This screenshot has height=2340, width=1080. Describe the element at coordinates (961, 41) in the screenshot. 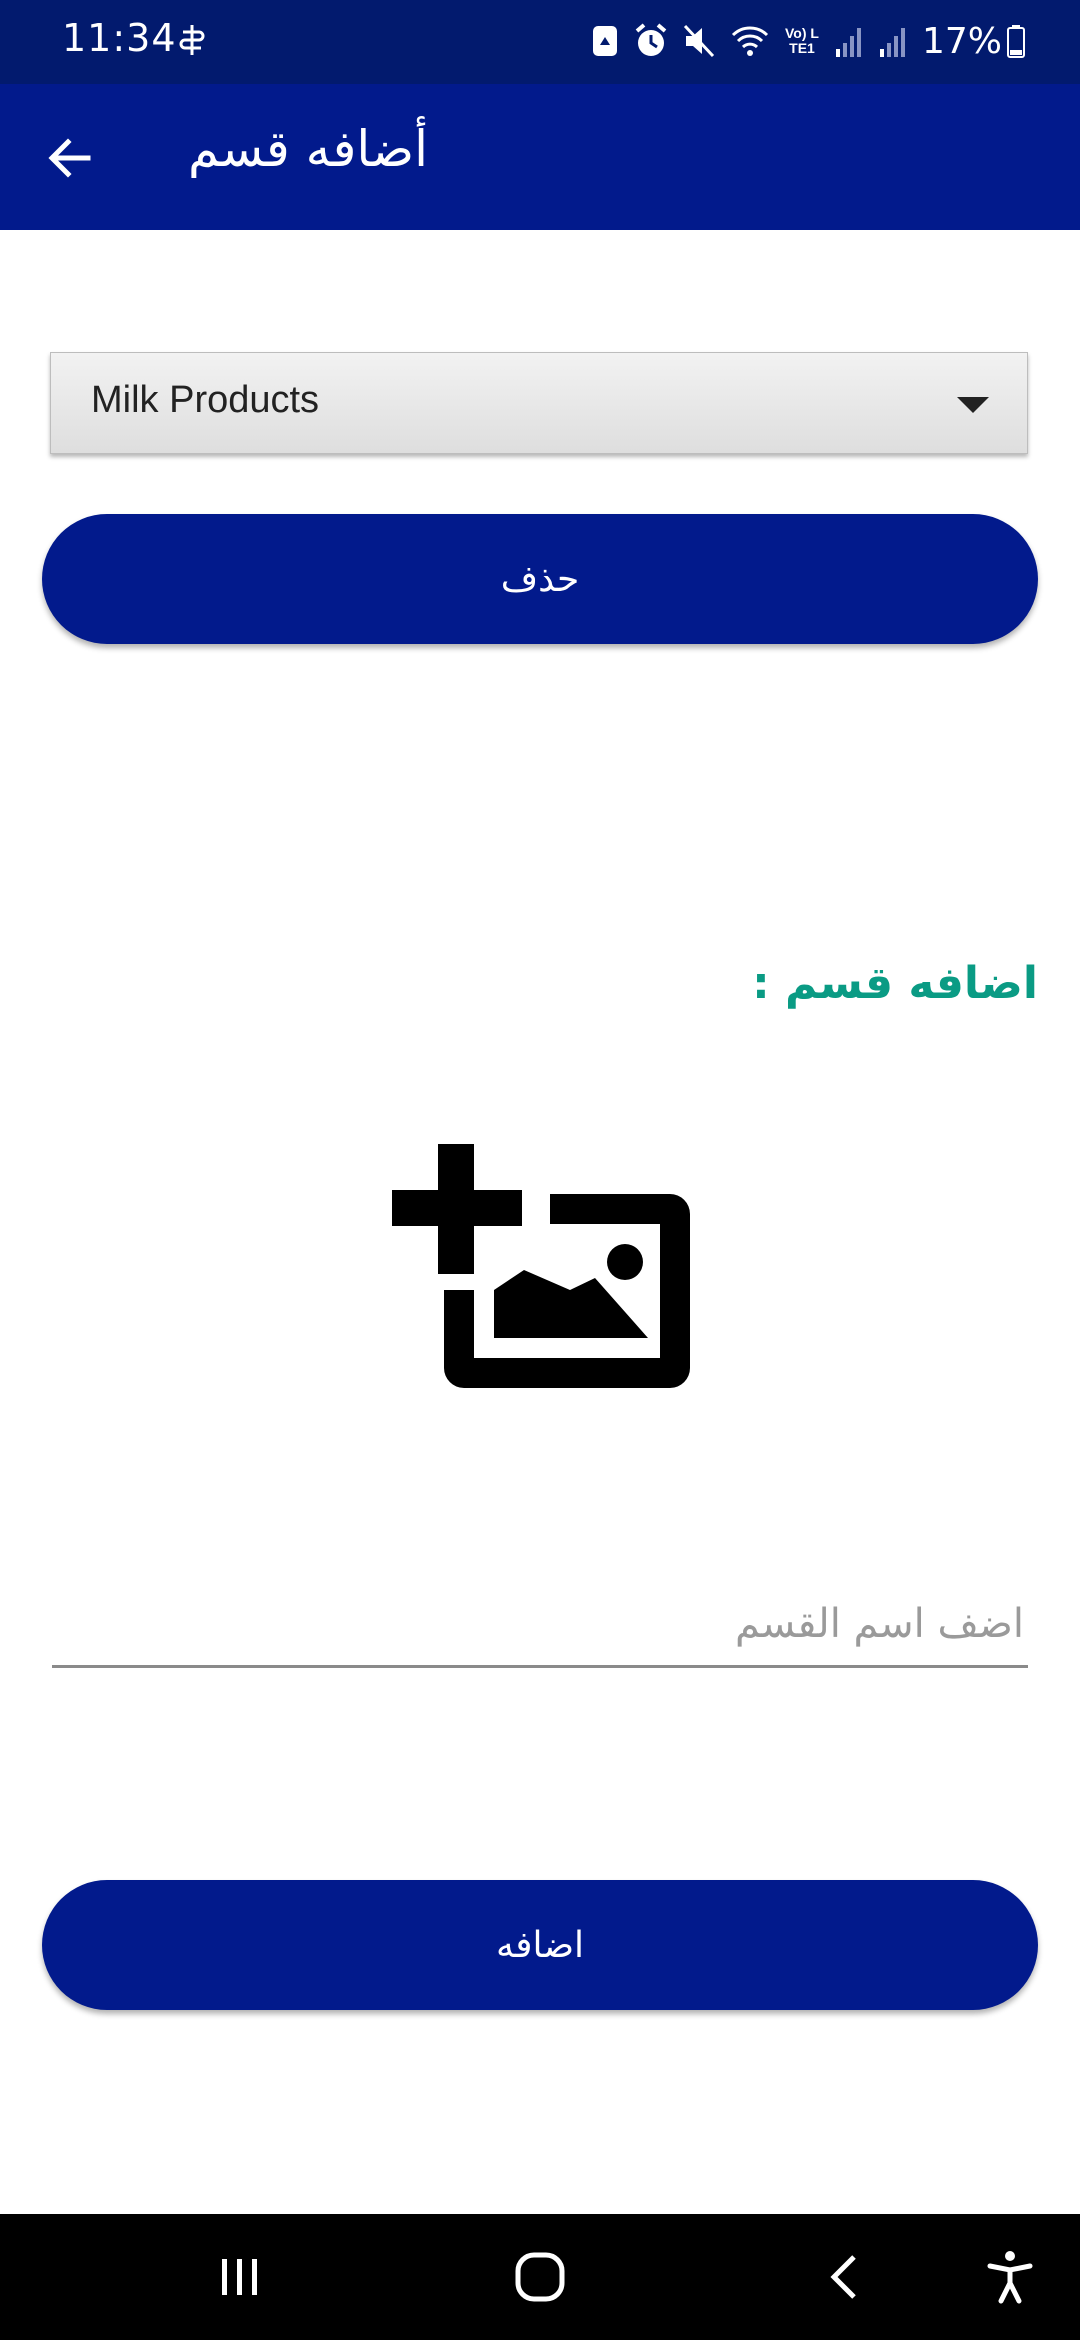

I see `battery-percent: 17%` at that location.